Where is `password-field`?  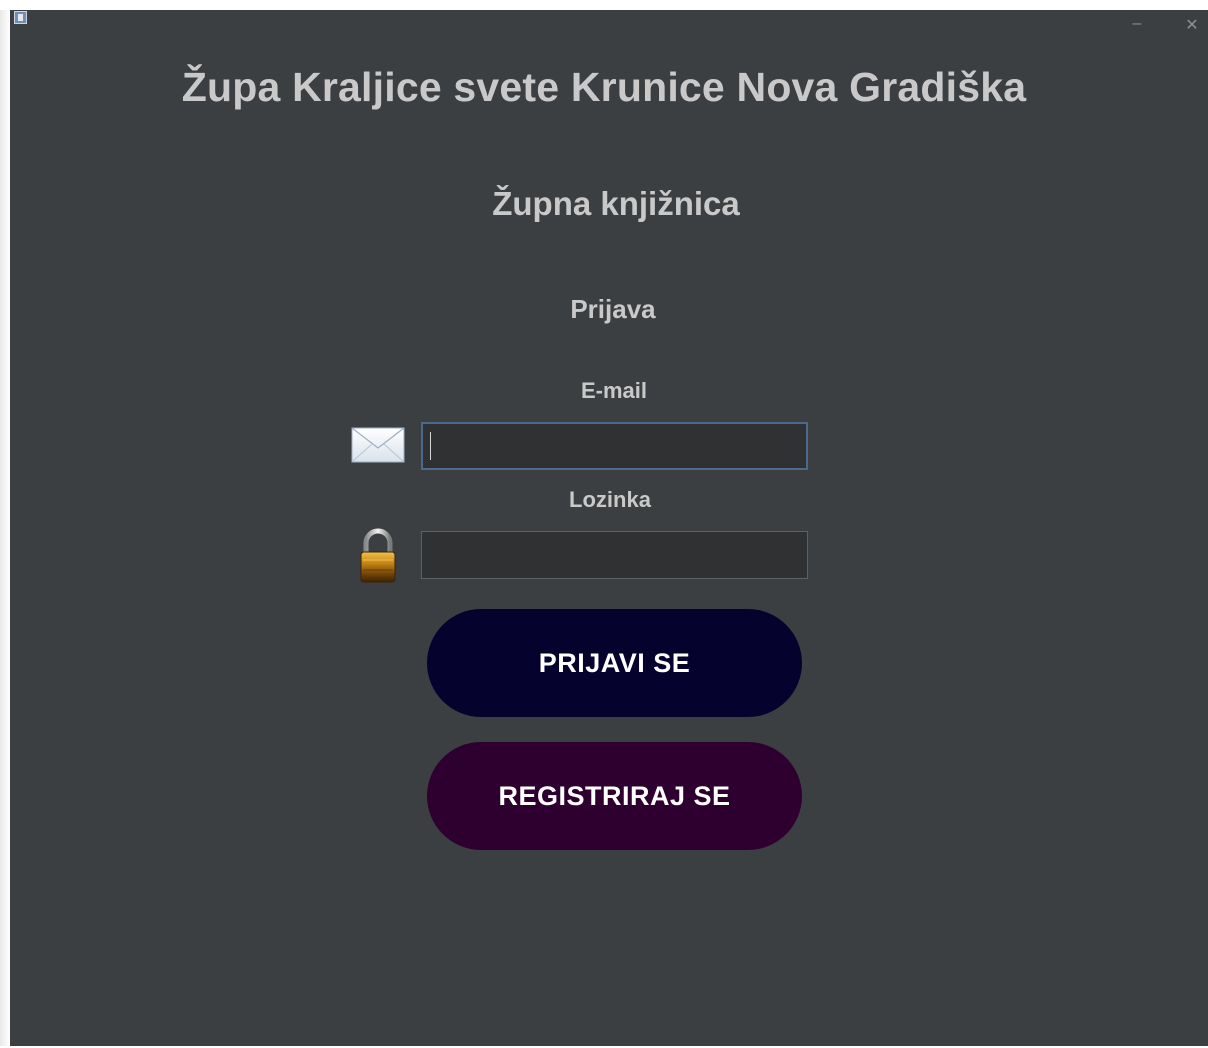
password-field is located at coordinates (614, 555).